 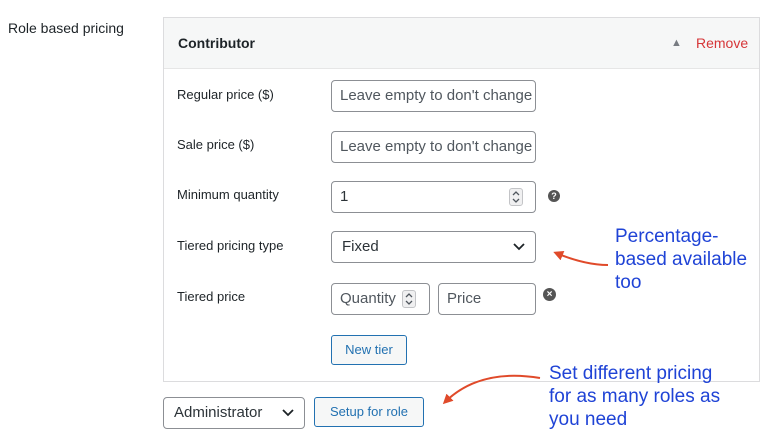 What do you see at coordinates (581, 258) in the screenshot?
I see `arrow-to-tiered-type` at bounding box center [581, 258].